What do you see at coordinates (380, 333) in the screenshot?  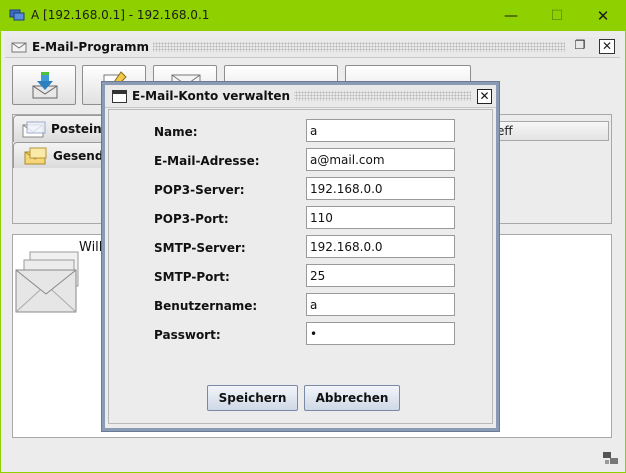 I see `password-field` at bounding box center [380, 333].